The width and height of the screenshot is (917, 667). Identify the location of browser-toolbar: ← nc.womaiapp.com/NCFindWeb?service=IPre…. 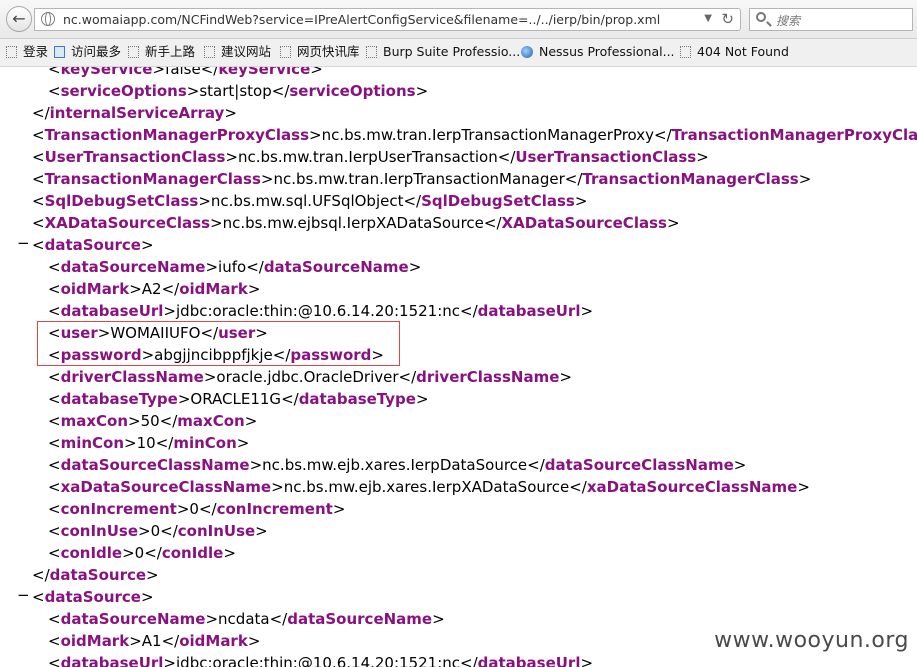
(458, 19).